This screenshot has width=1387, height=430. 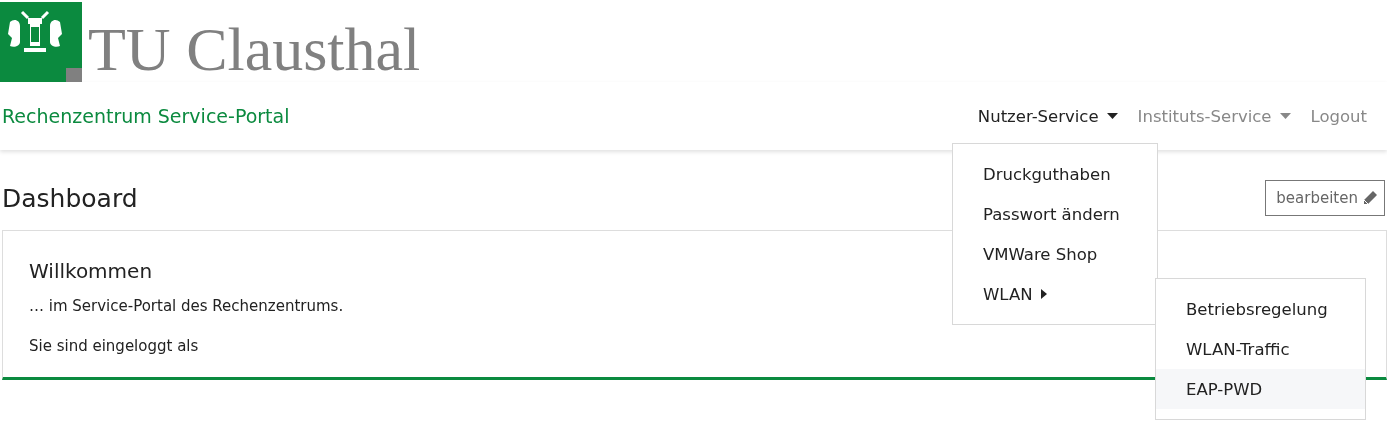 What do you see at coordinates (1055, 174) in the screenshot?
I see `menu-item: Druckguthaben` at bounding box center [1055, 174].